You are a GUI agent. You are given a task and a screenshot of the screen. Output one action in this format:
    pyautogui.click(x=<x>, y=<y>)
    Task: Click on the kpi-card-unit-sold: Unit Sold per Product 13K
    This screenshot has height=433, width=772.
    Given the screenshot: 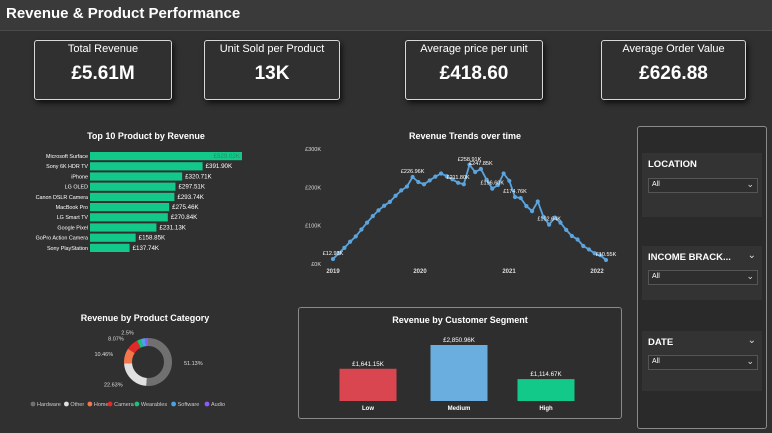 What is the action you would take?
    pyautogui.click(x=272, y=70)
    